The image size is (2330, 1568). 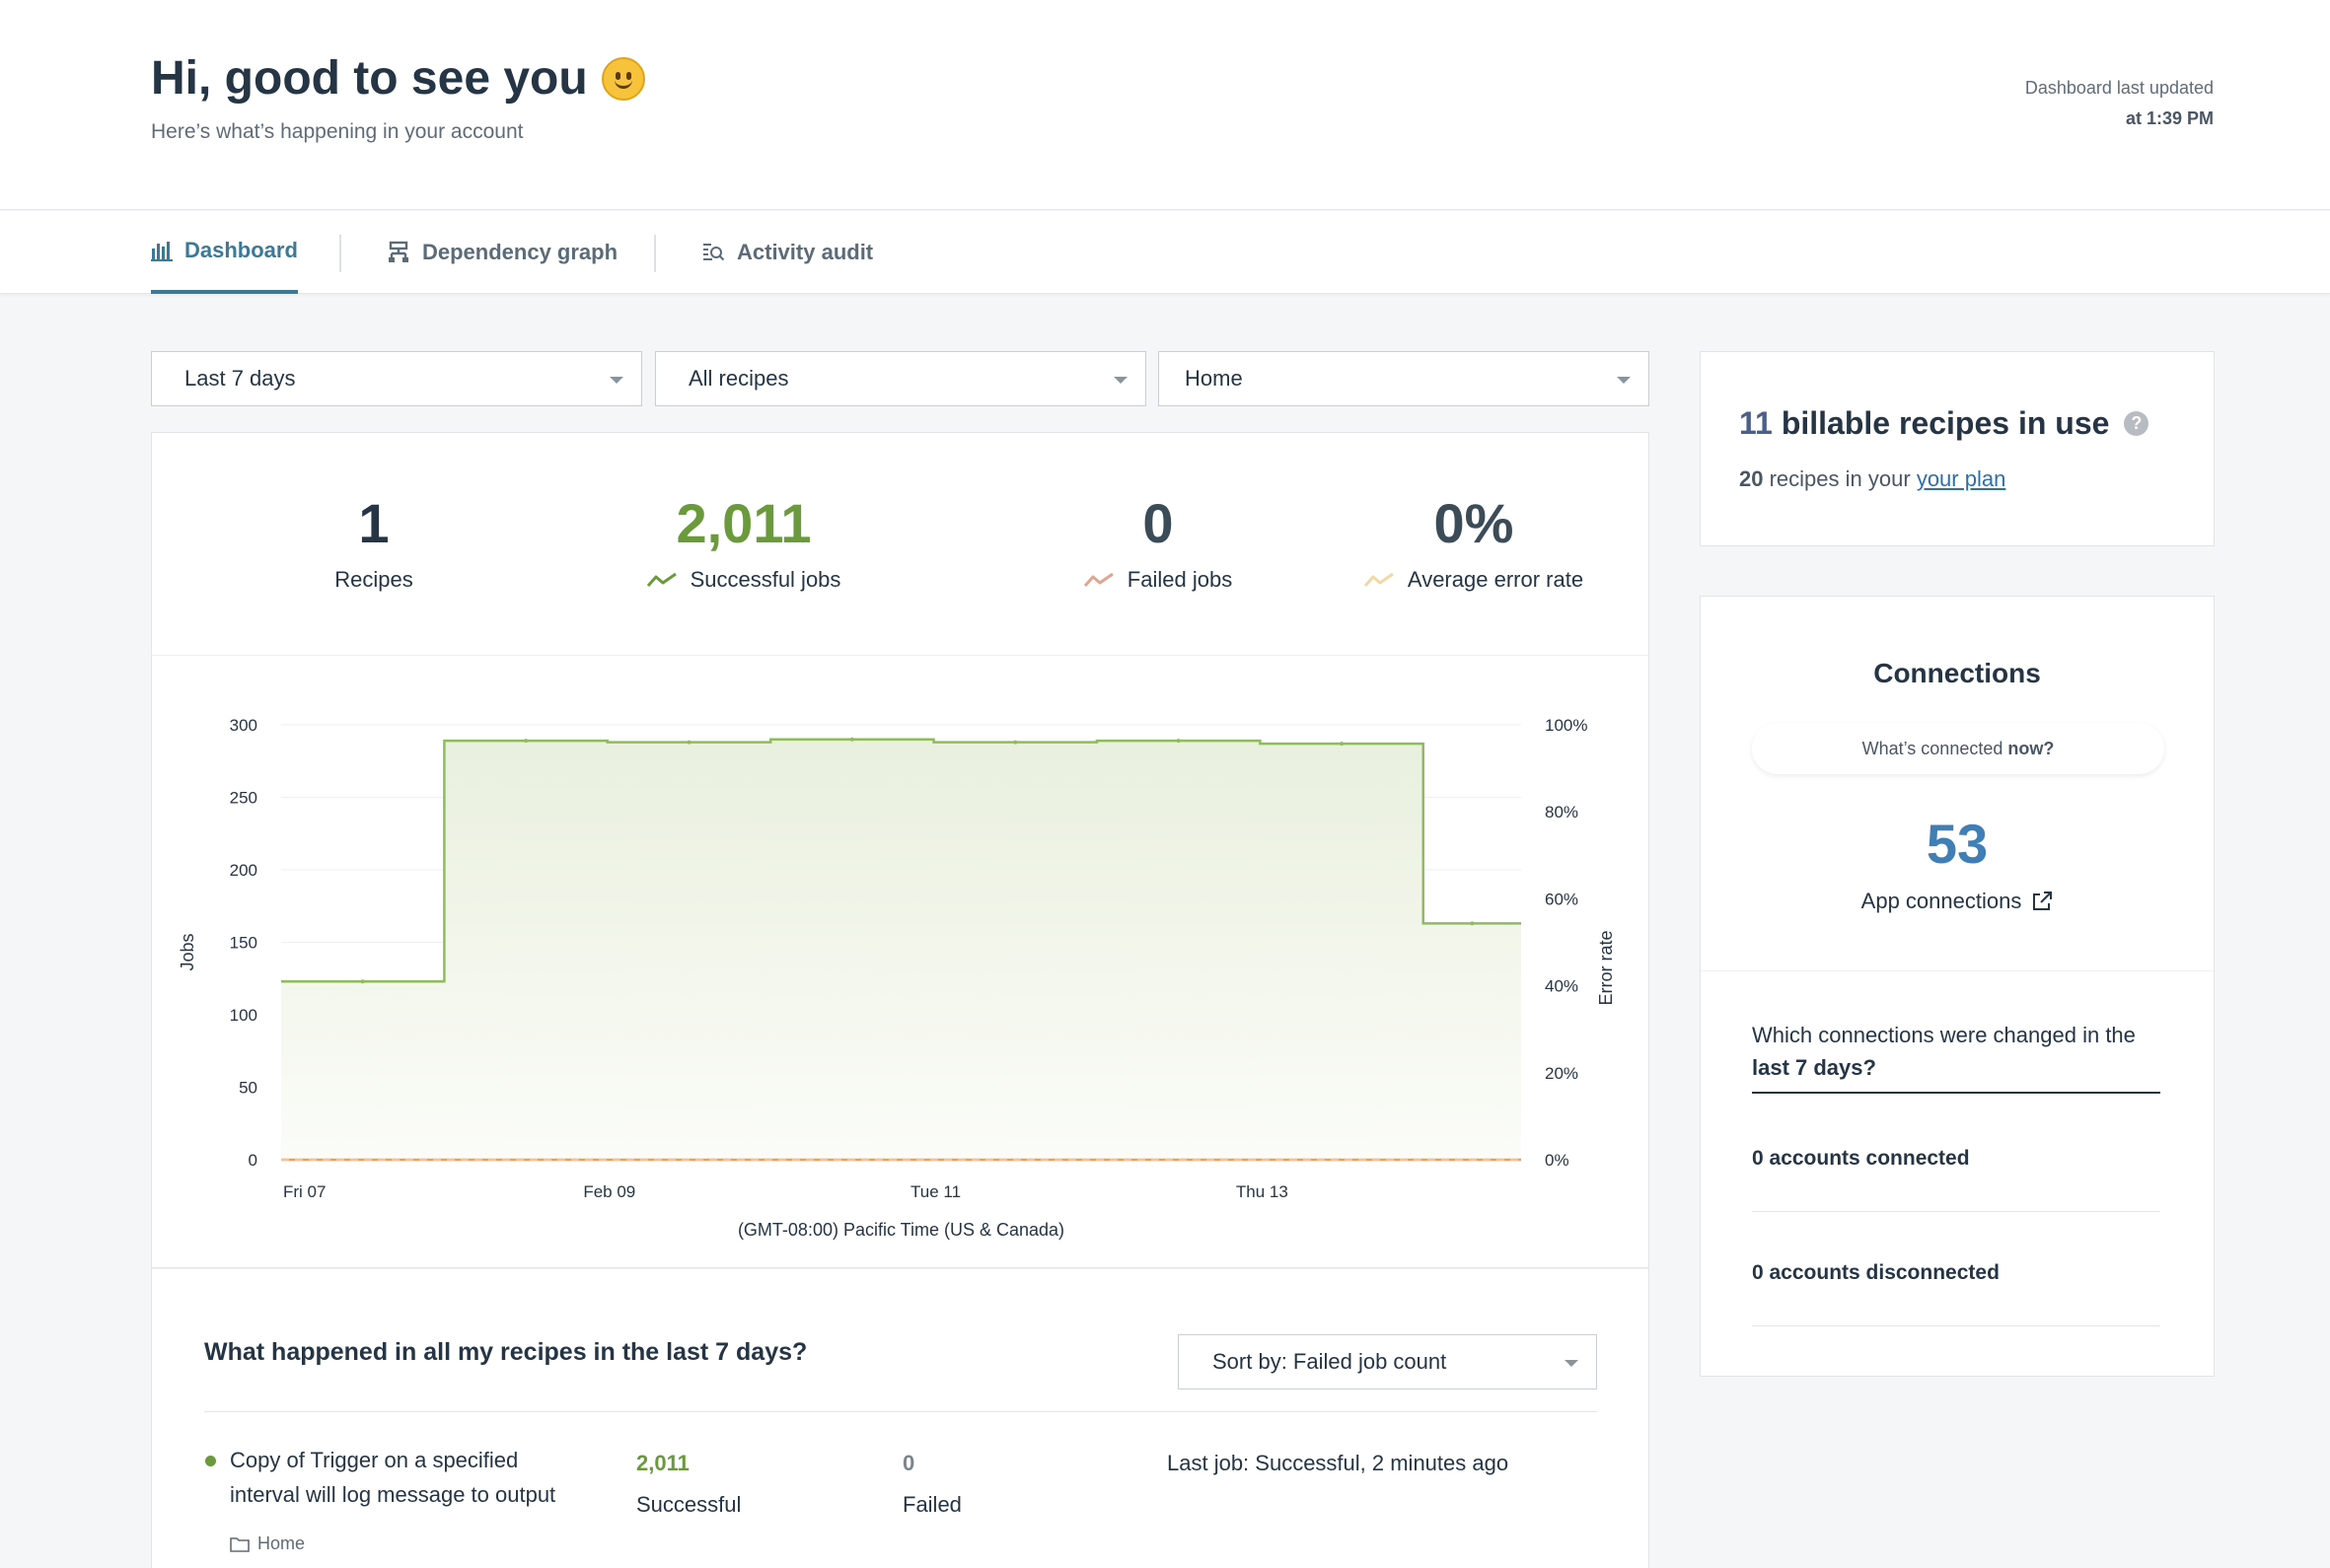 What do you see at coordinates (241, 250) in the screenshot?
I see `tab-label: Dashboard` at bounding box center [241, 250].